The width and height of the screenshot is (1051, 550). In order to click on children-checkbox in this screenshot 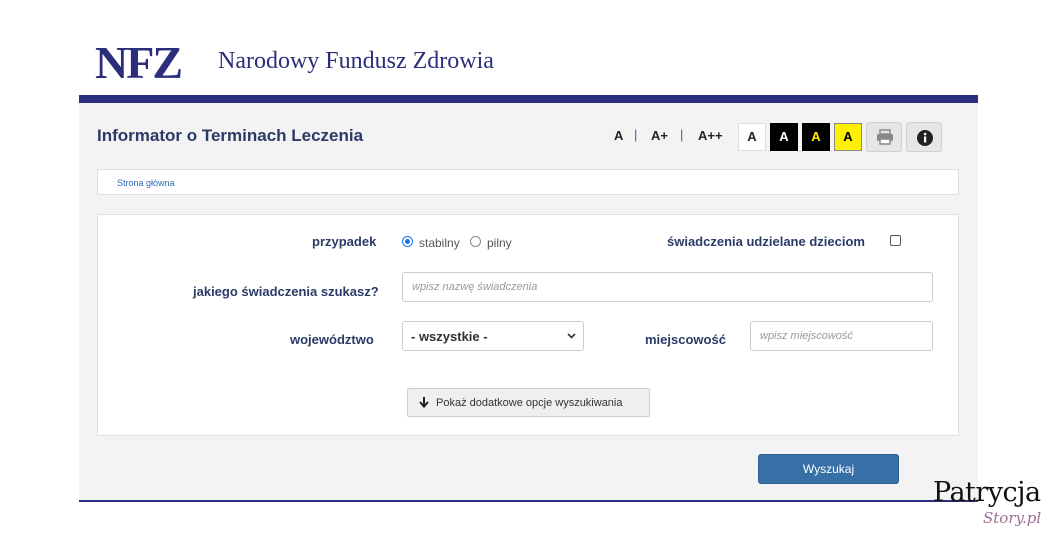, I will do `click(895, 240)`.